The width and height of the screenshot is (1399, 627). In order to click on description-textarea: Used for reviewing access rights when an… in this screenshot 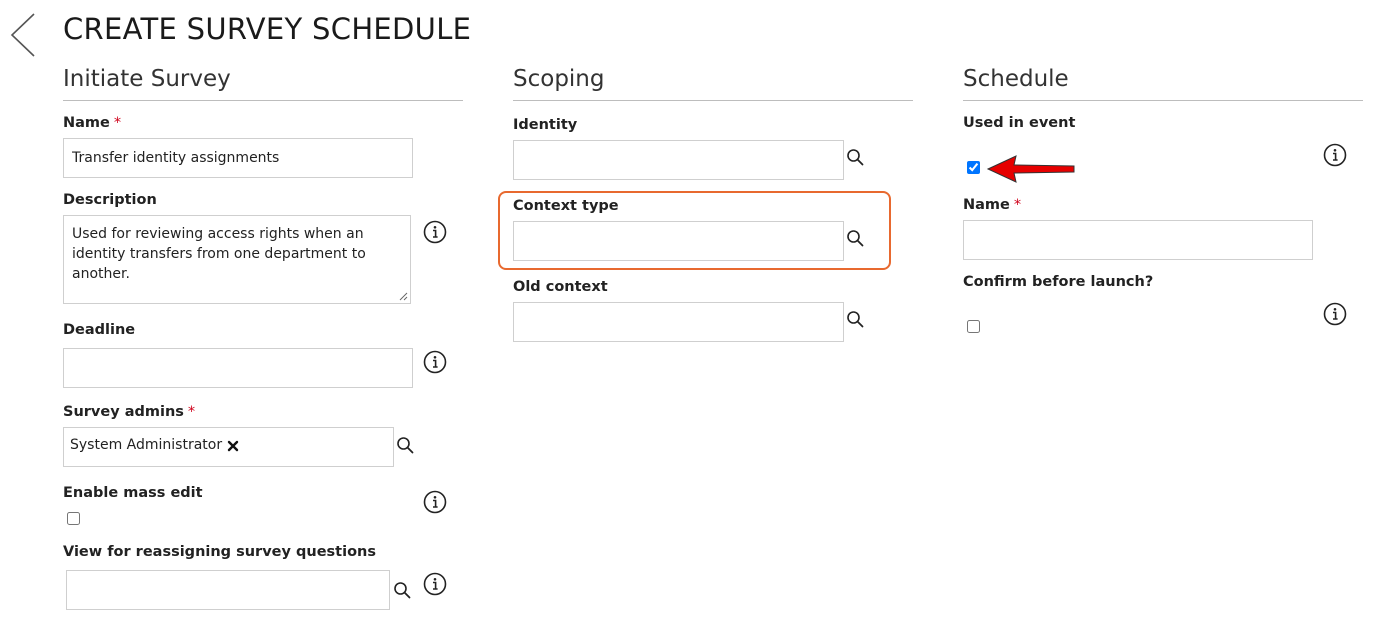, I will do `click(237, 259)`.